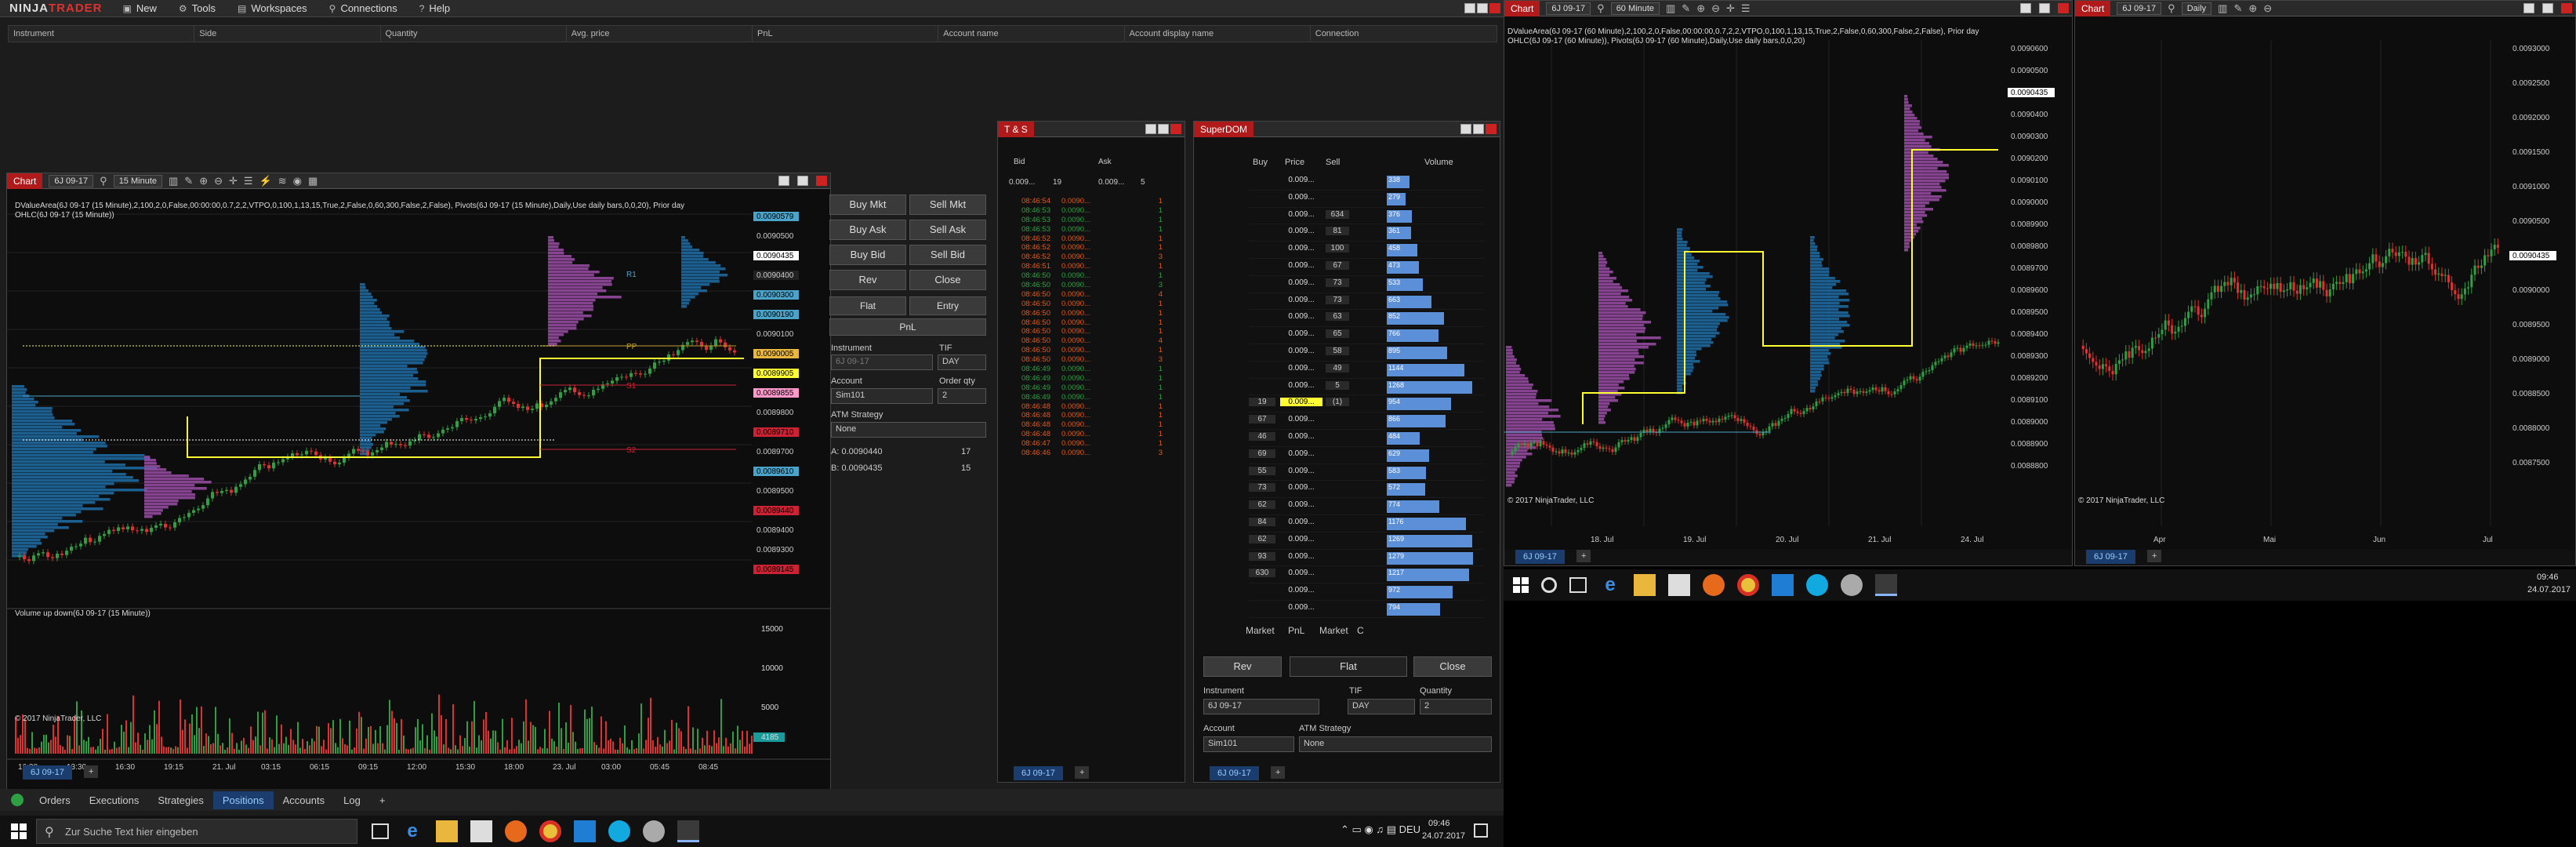 Image resolution: width=2576 pixels, height=847 pixels. What do you see at coordinates (1038, 773) in the screenshot?
I see `ts-tab: 6J 09-17` at bounding box center [1038, 773].